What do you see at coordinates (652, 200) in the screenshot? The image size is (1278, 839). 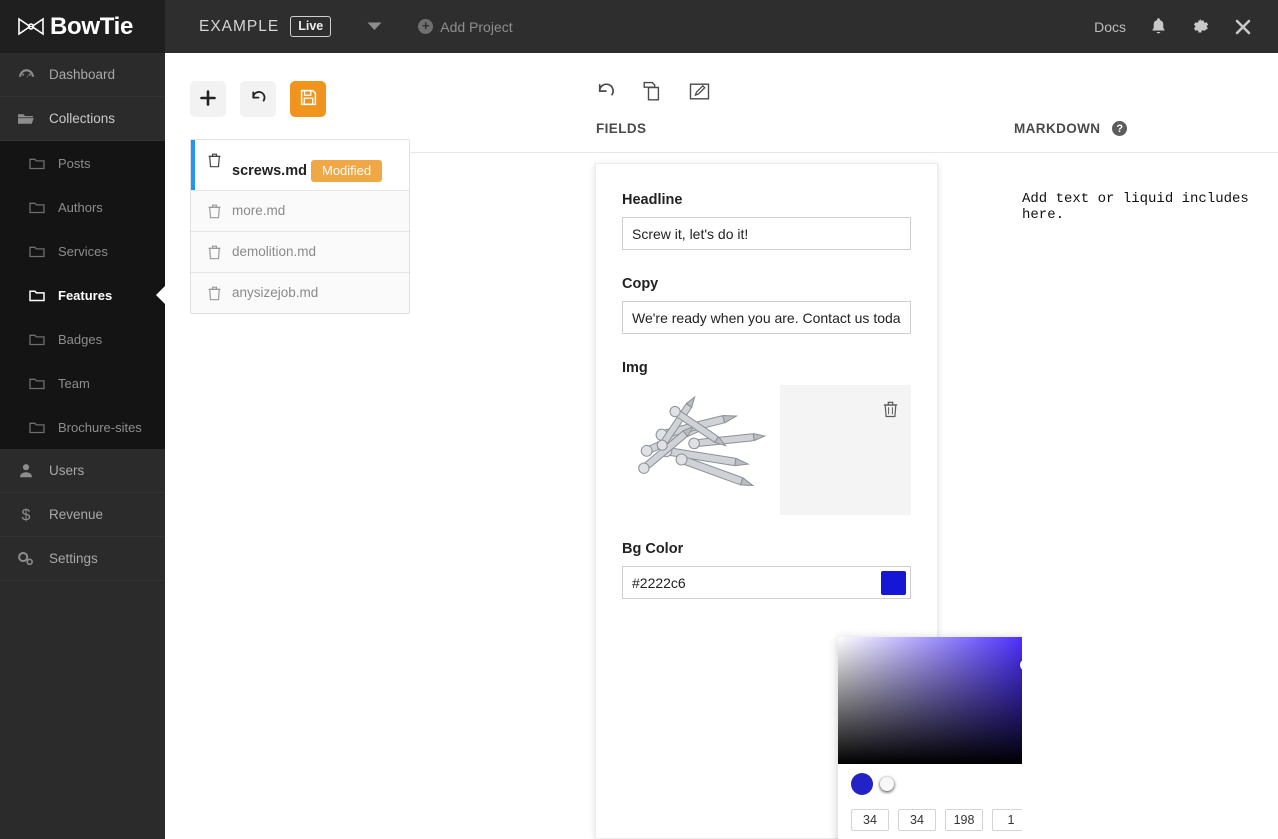 I see `headline-label: Headline` at bounding box center [652, 200].